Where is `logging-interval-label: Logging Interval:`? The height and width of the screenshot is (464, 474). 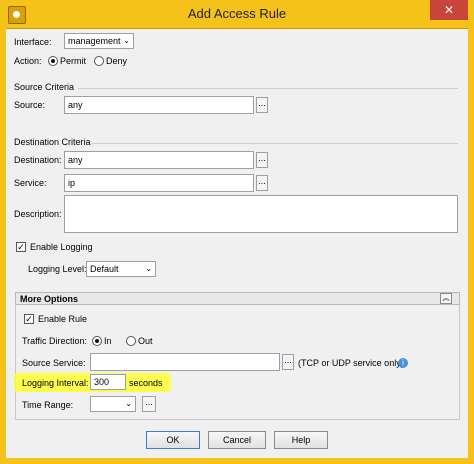 logging-interval-label: Logging Interval: is located at coordinates (55, 383).